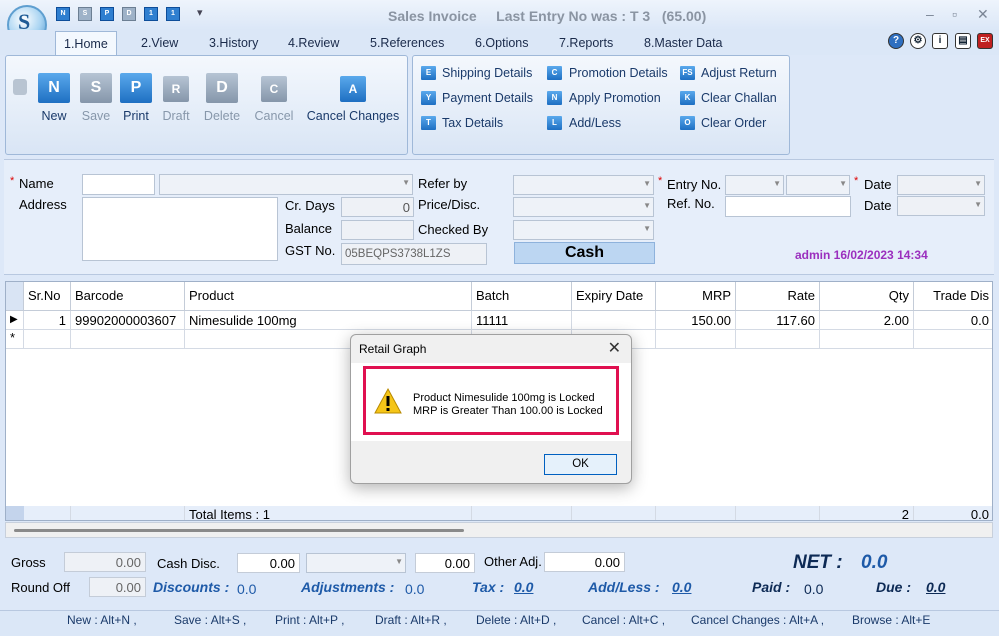  What do you see at coordinates (356, 563) in the screenshot?
I see `cash-disc-combo: ▼` at bounding box center [356, 563].